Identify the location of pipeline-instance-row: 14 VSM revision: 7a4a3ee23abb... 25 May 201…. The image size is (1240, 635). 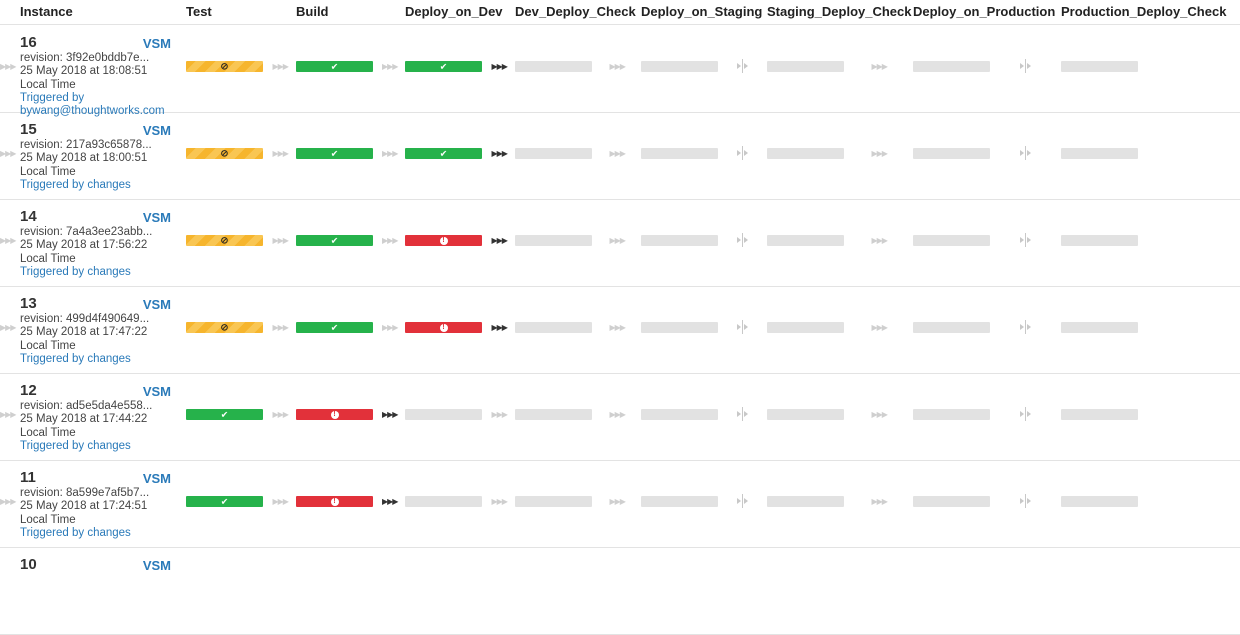
(620, 243).